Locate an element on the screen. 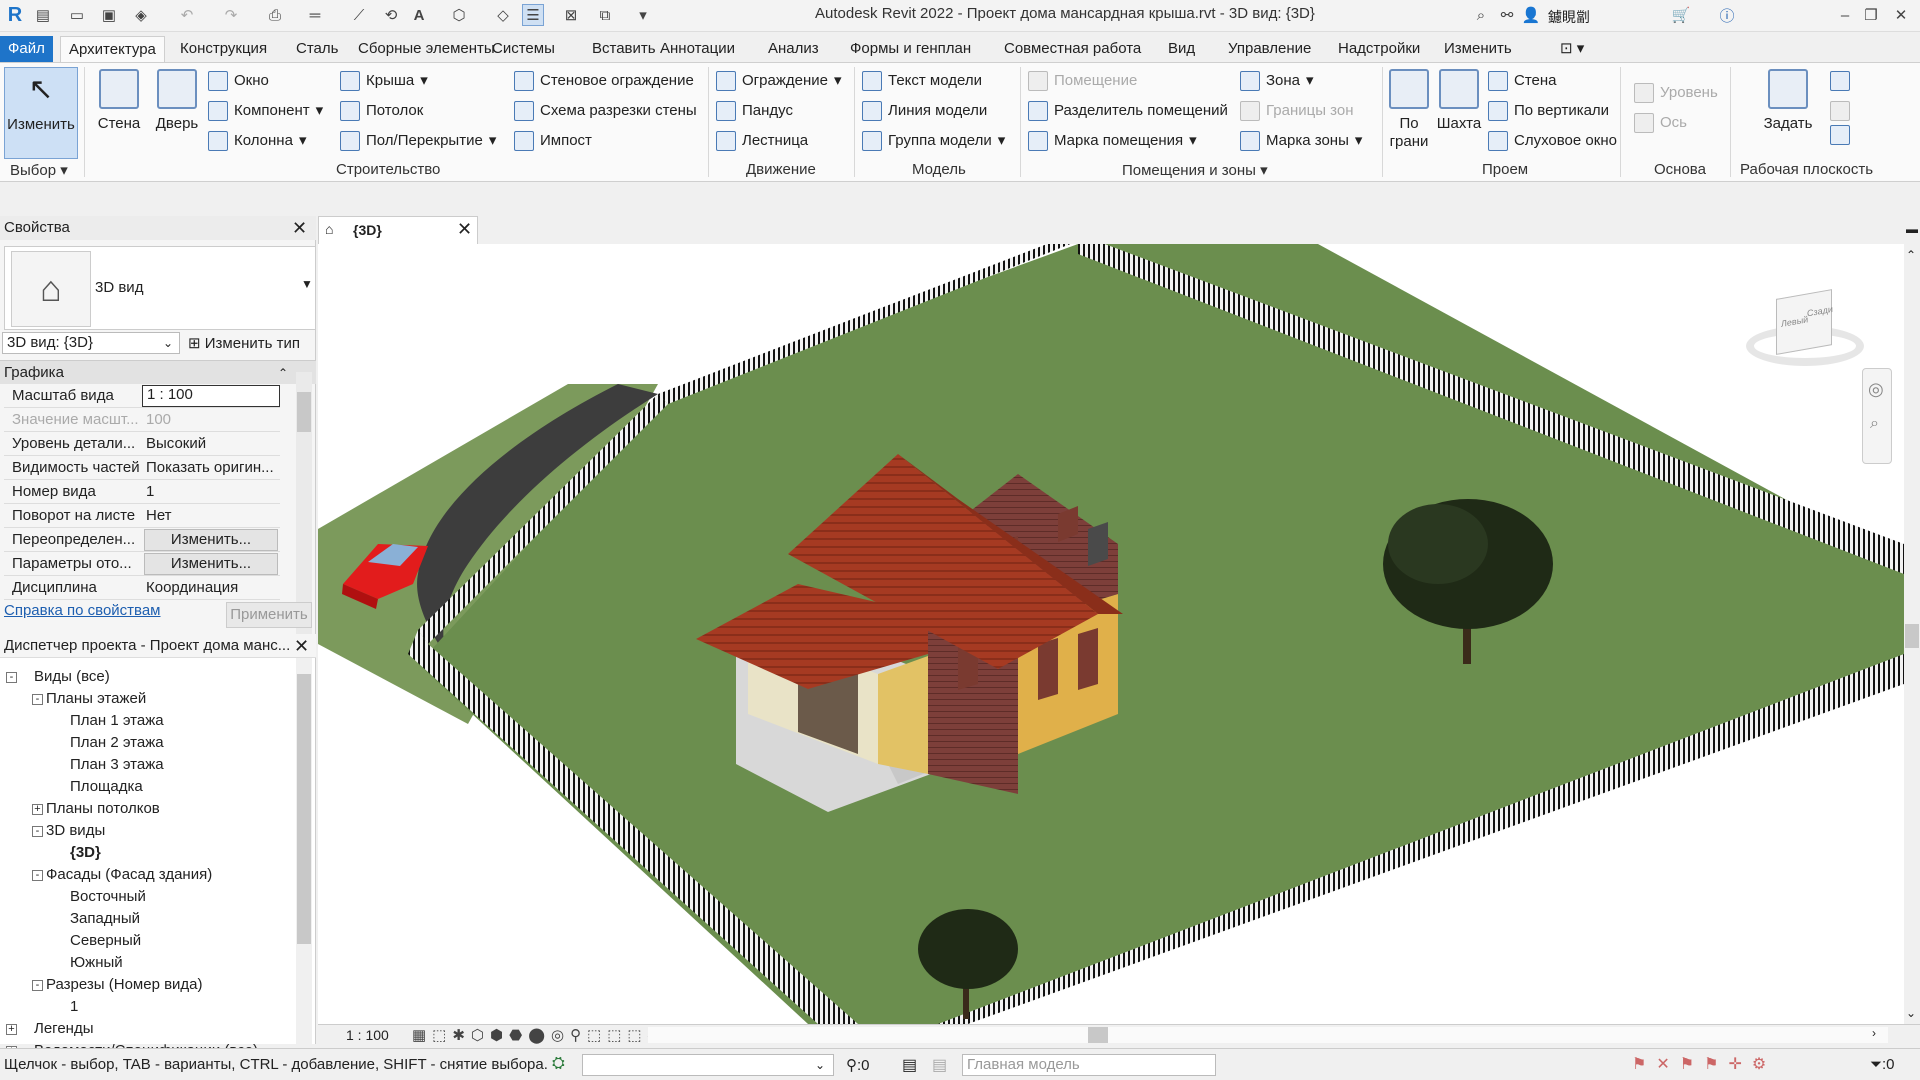 This screenshot has height=1080, width=1920. rooms-panel-label: Помещения и зоны ▾ is located at coordinates (1195, 170).